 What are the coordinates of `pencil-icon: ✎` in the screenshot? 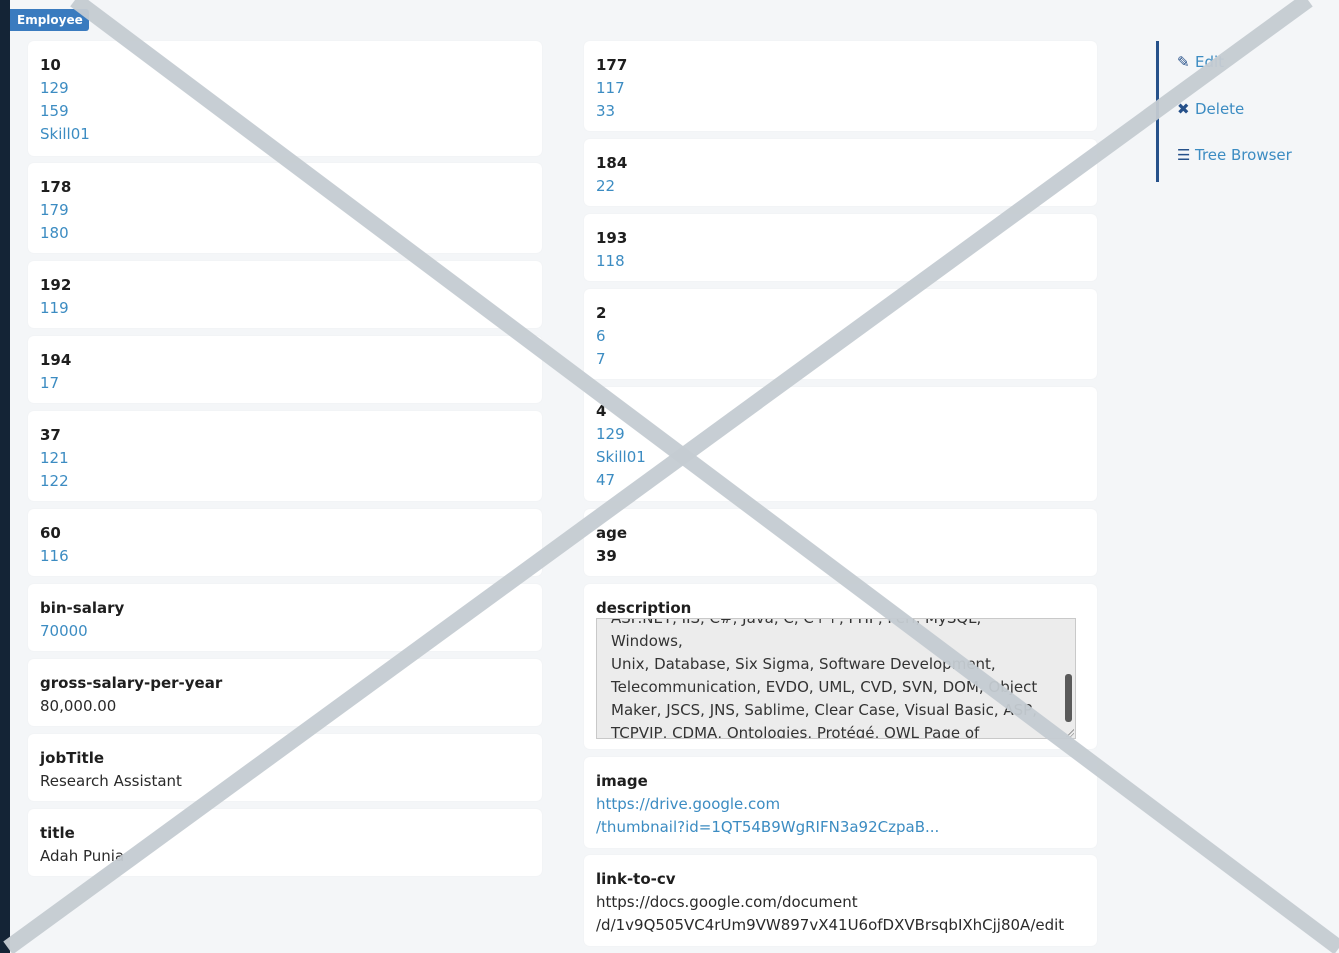 It's located at (1183, 62).